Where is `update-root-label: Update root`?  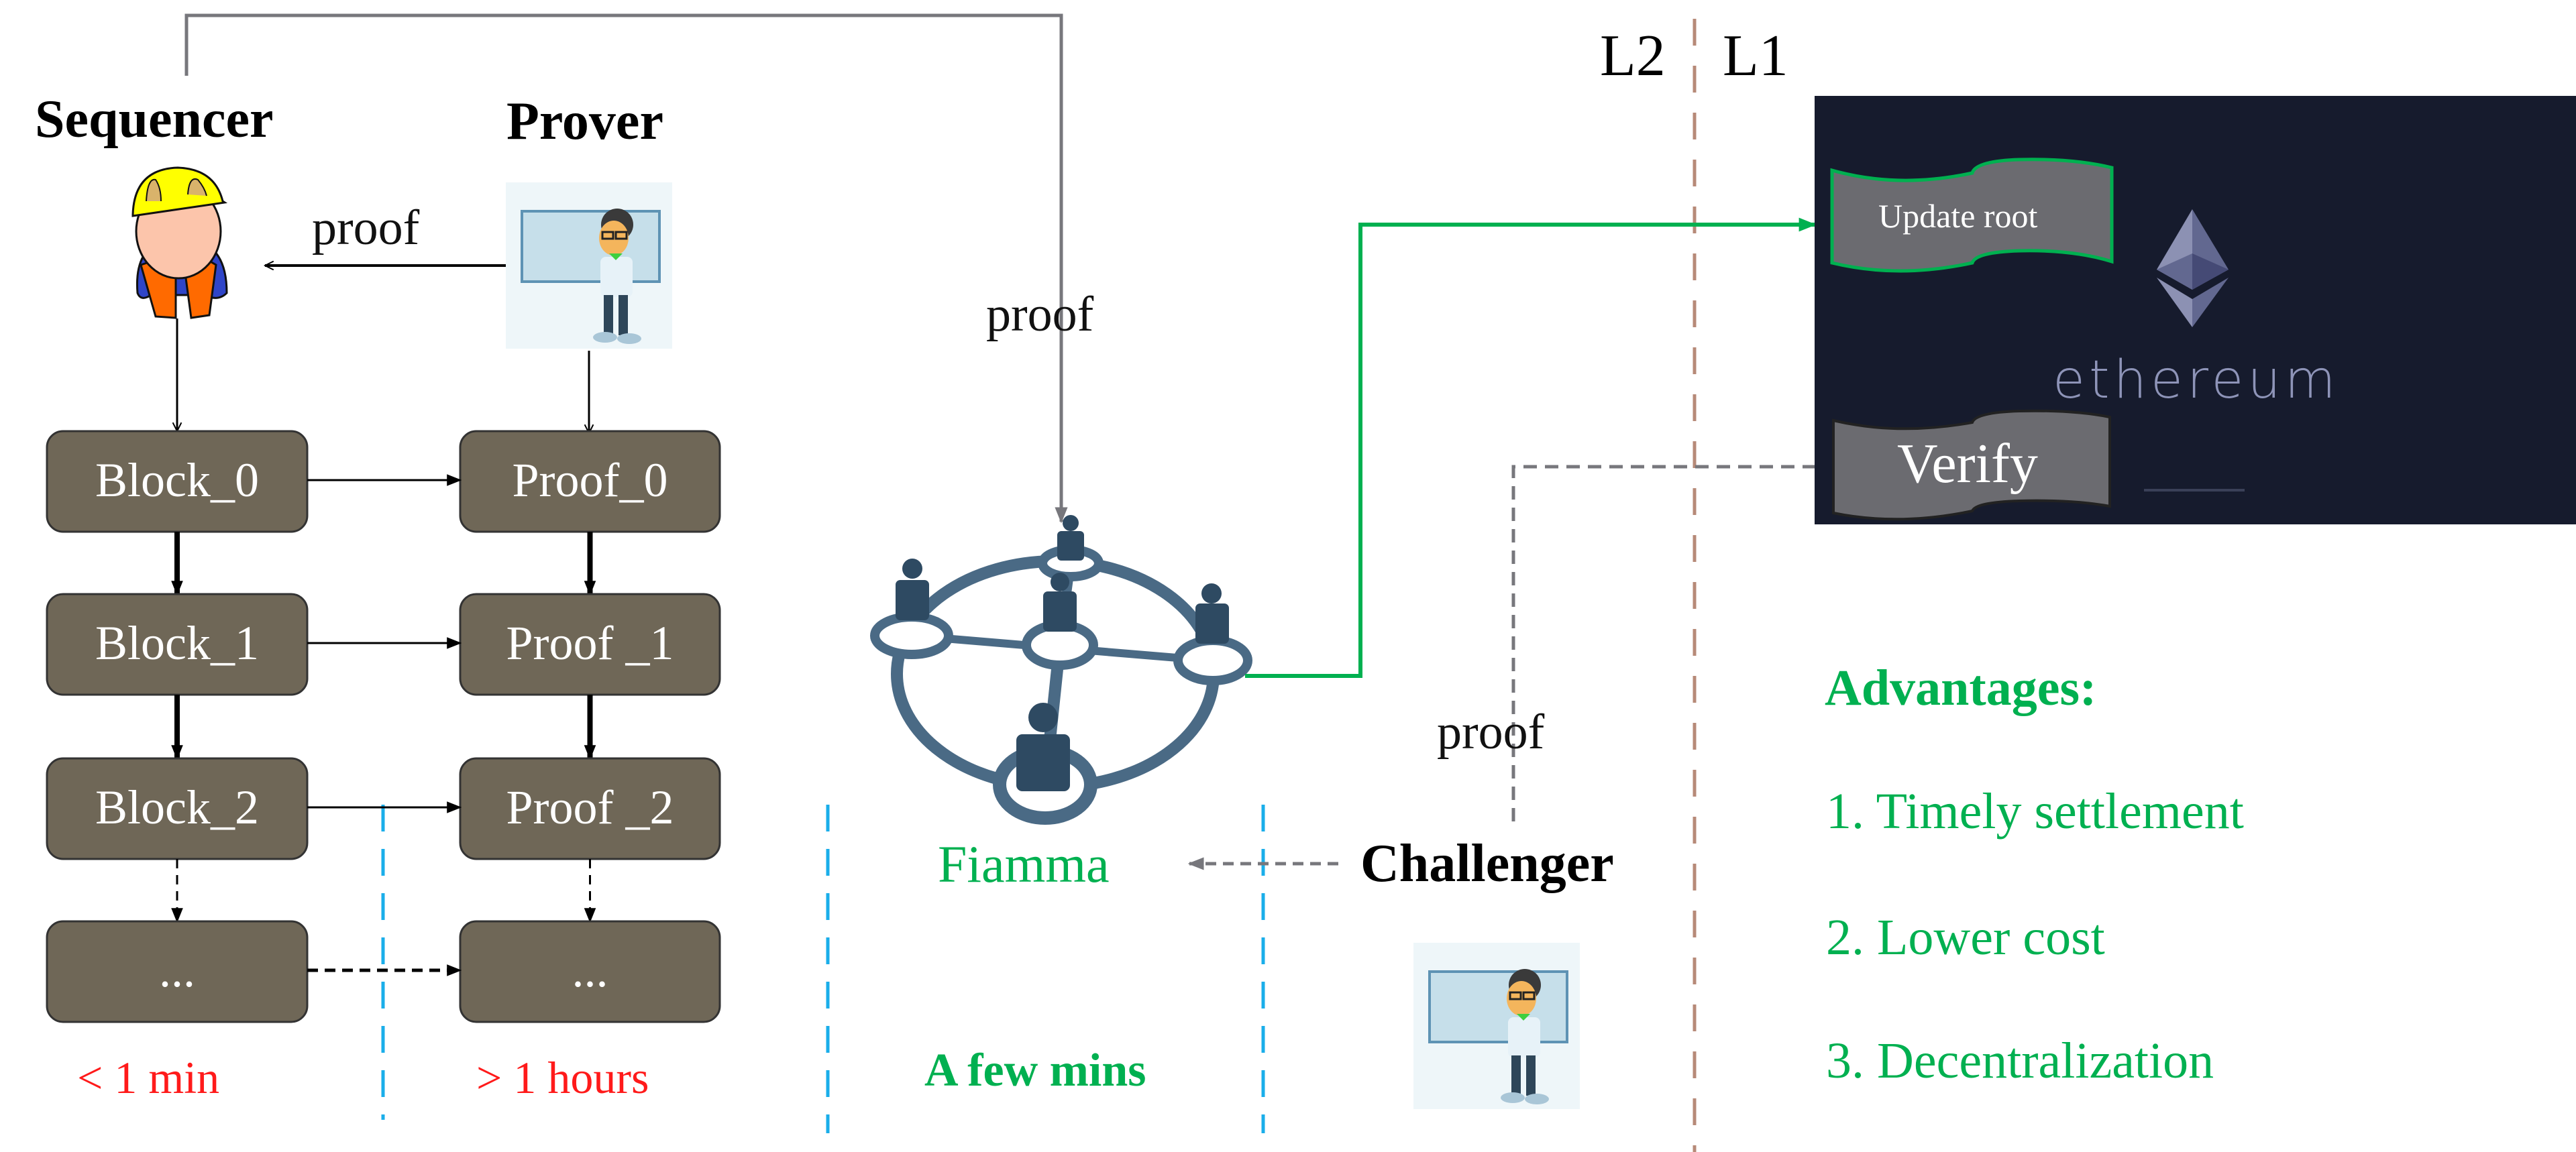
update-root-label: Update root is located at coordinates (1958, 216).